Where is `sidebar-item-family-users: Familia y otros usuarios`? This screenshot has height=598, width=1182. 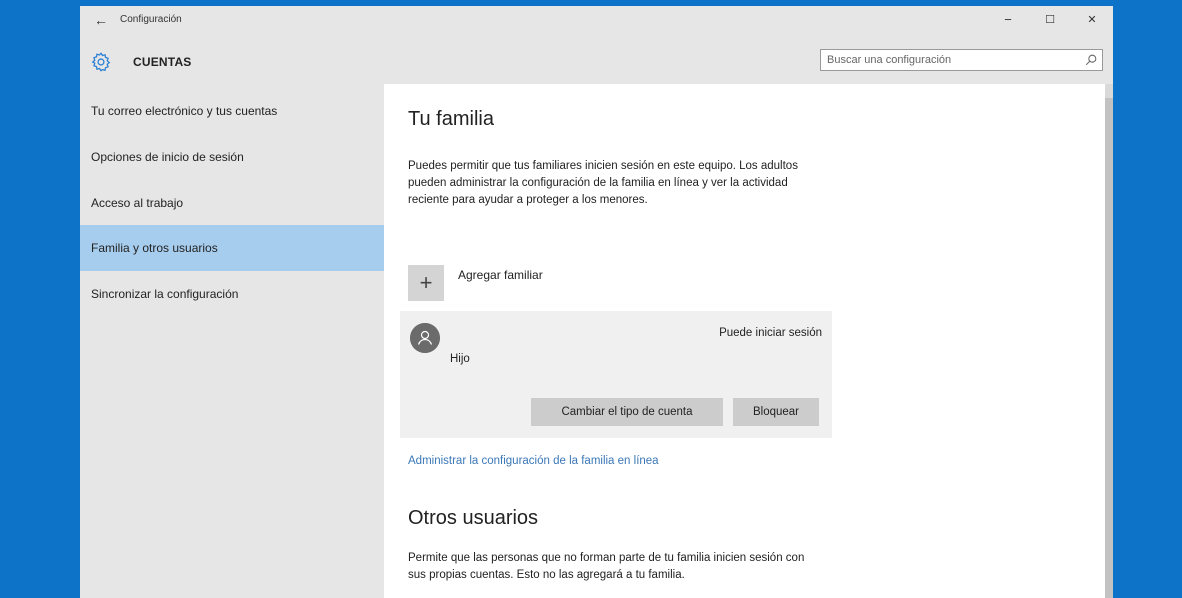
sidebar-item-family-users: Familia y otros usuarios is located at coordinates (232, 248).